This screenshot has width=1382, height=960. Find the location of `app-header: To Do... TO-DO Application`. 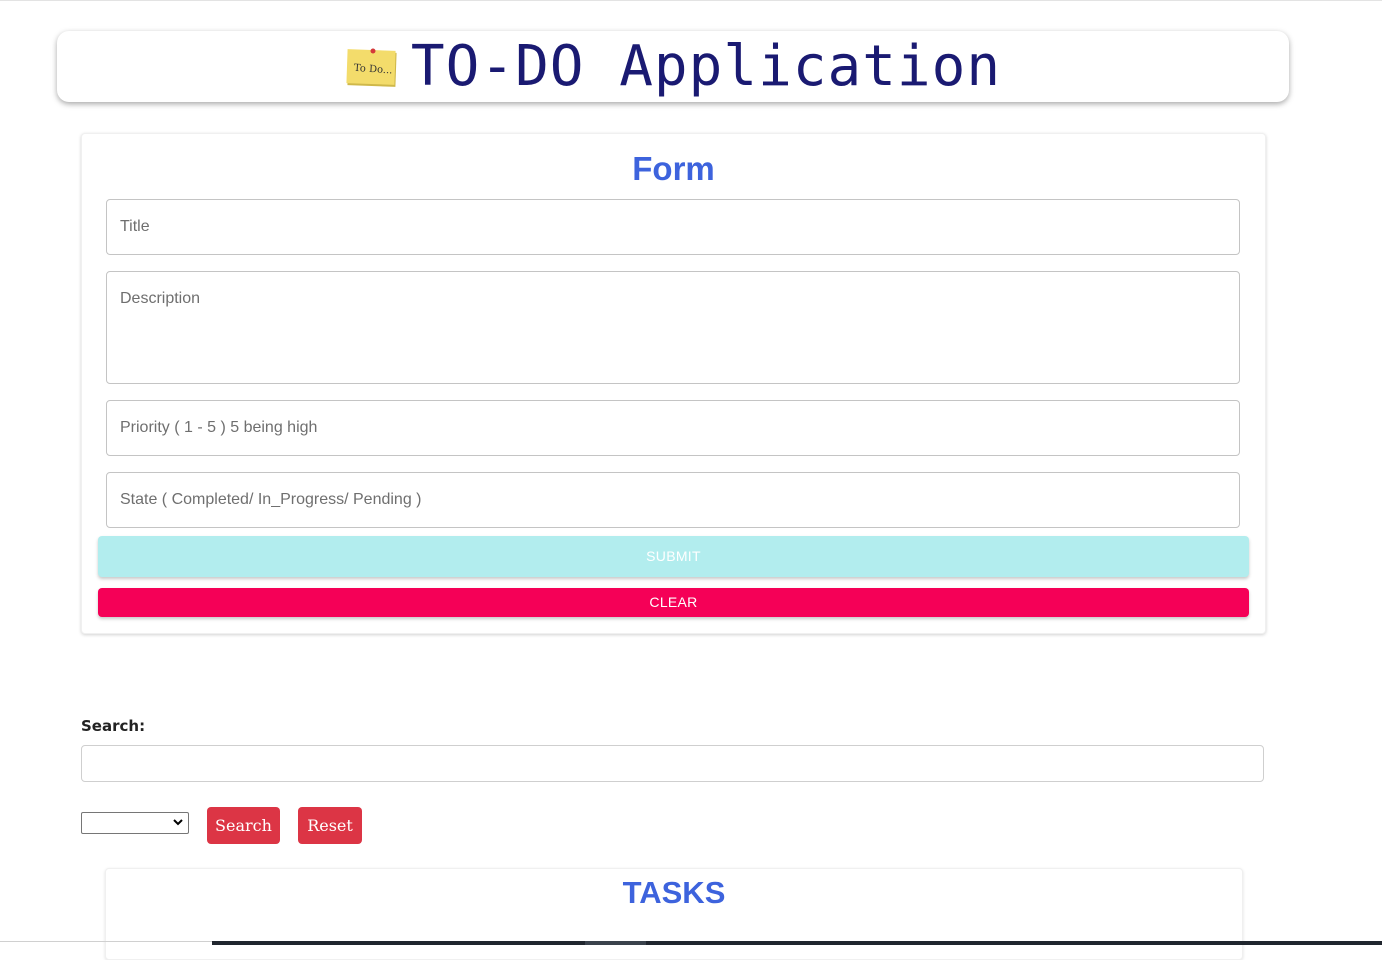

app-header: To Do... TO-DO Application is located at coordinates (673, 66).